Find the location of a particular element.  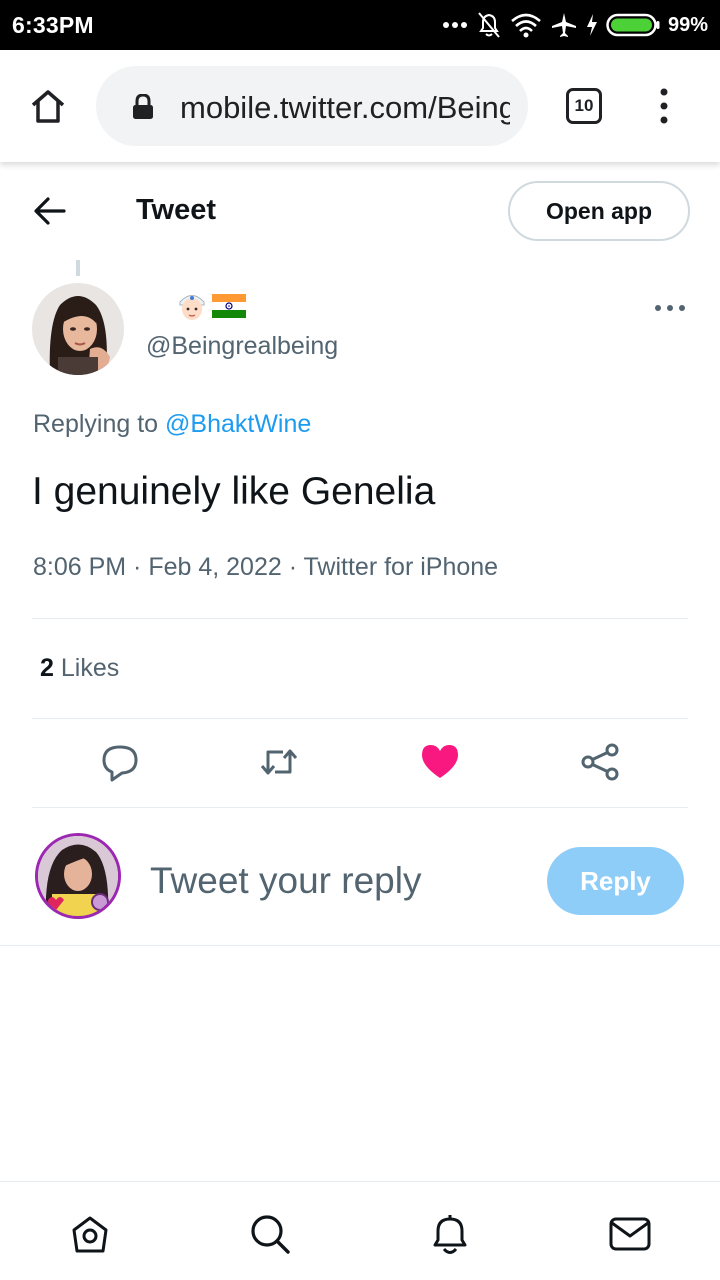

status-icons: 99% is located at coordinates (575, 25).